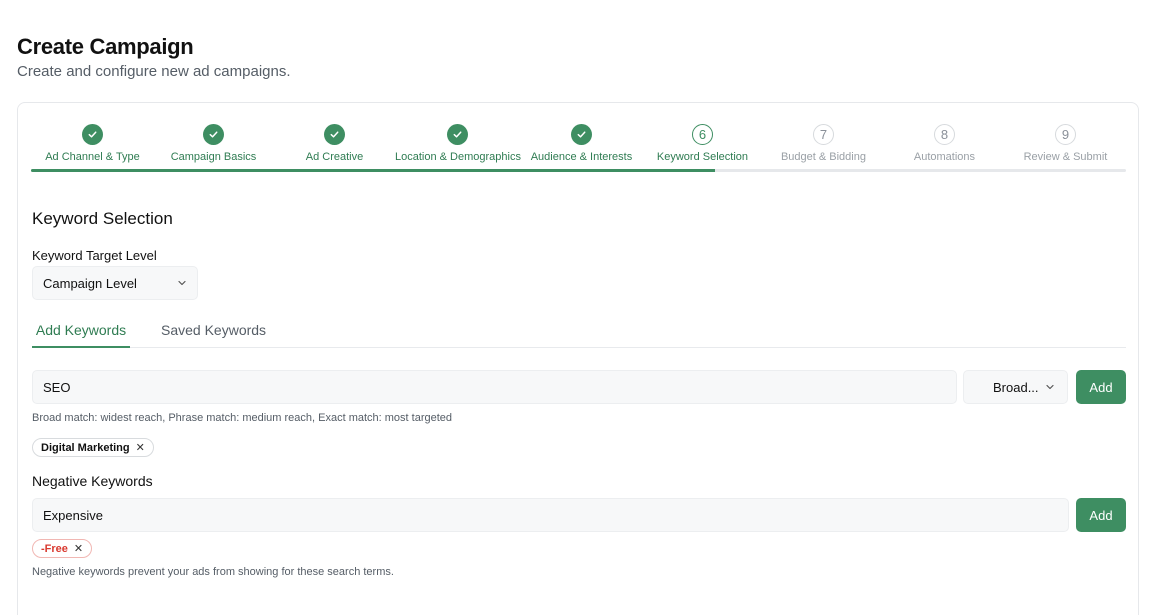  I want to click on step-ad-channel-type: Ad Channel & Type, so click(92, 148).